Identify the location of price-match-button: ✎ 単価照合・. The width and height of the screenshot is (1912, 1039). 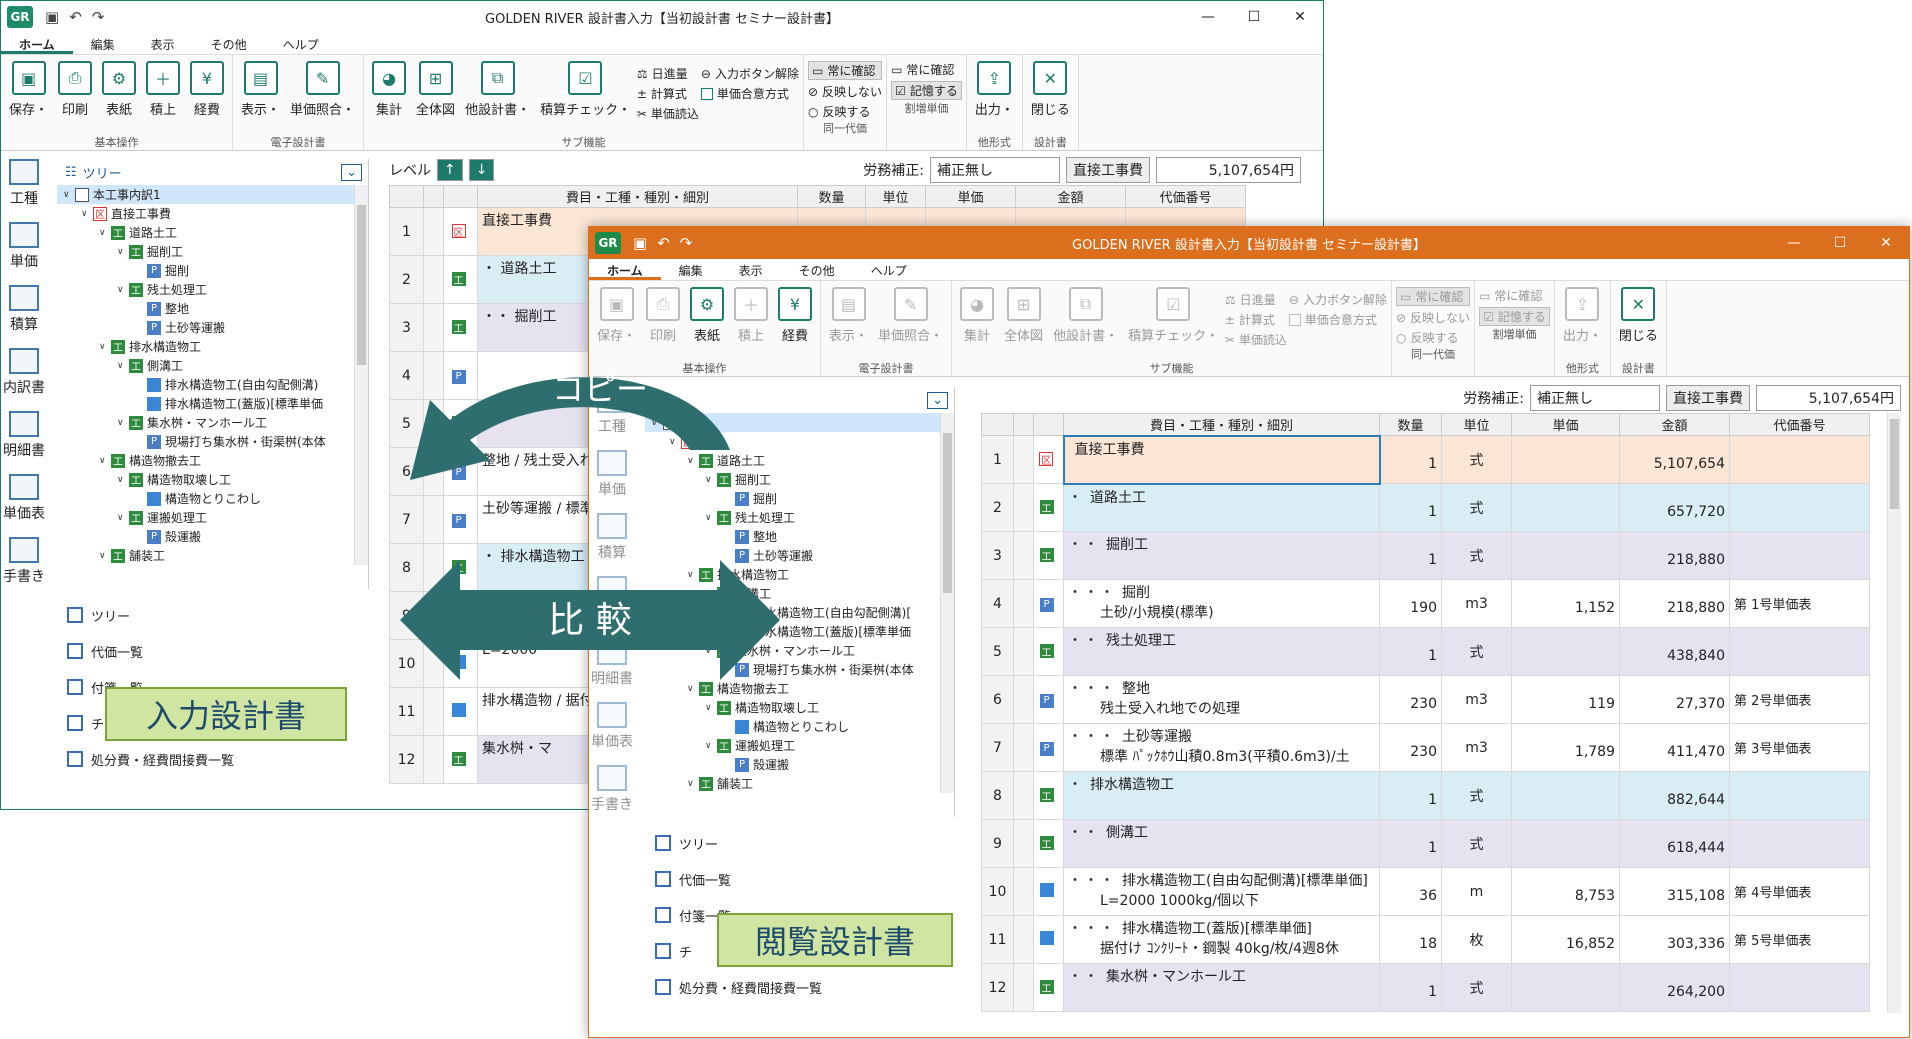
(322, 89).